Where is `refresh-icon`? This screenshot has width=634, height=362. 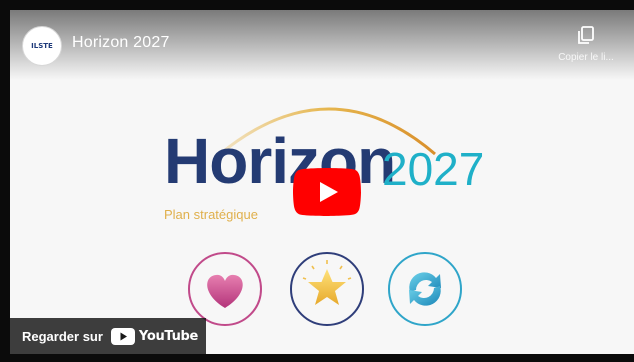 refresh-icon is located at coordinates (425, 289).